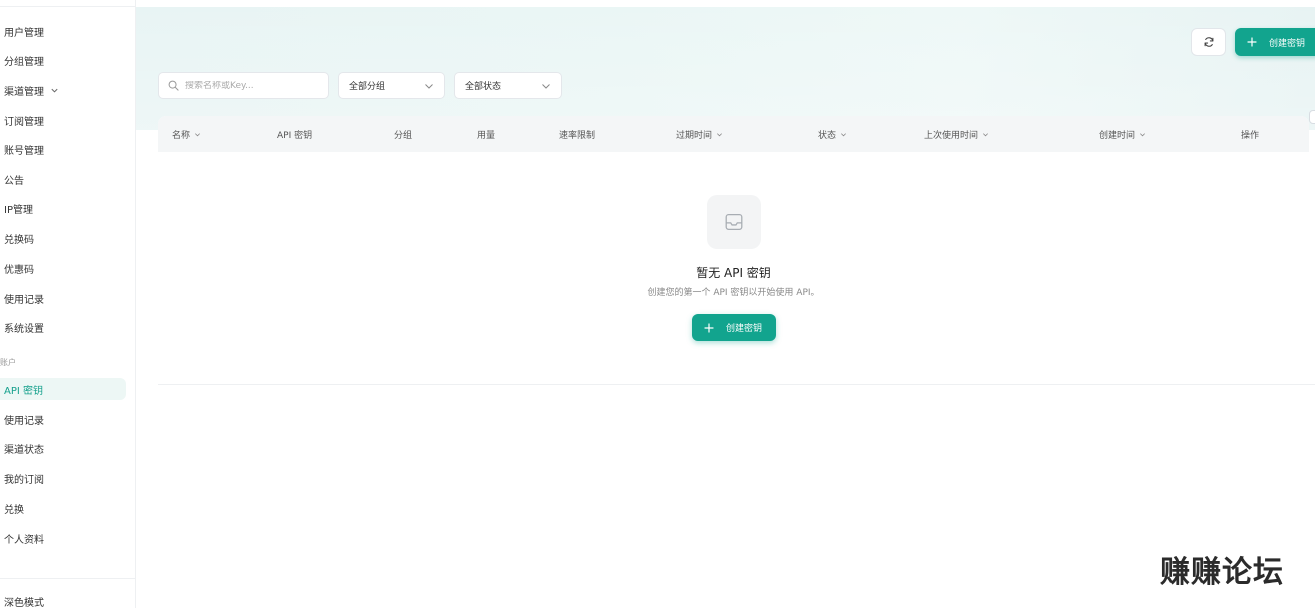 The height and width of the screenshot is (608, 1315). What do you see at coordinates (63, 149) in the screenshot?
I see `sidebar-item-accounts: 账号管理` at bounding box center [63, 149].